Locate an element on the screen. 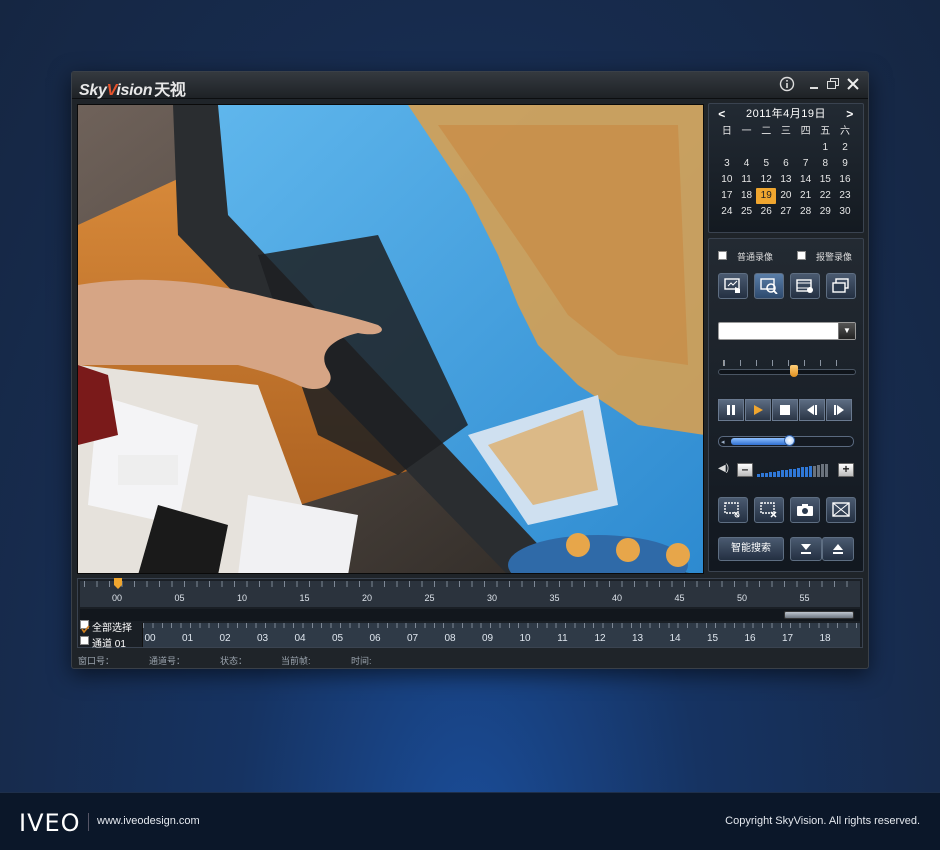 Image resolution: width=940 pixels, height=850 pixels. title-bar: SkyVision 天视 is located at coordinates (470, 85).